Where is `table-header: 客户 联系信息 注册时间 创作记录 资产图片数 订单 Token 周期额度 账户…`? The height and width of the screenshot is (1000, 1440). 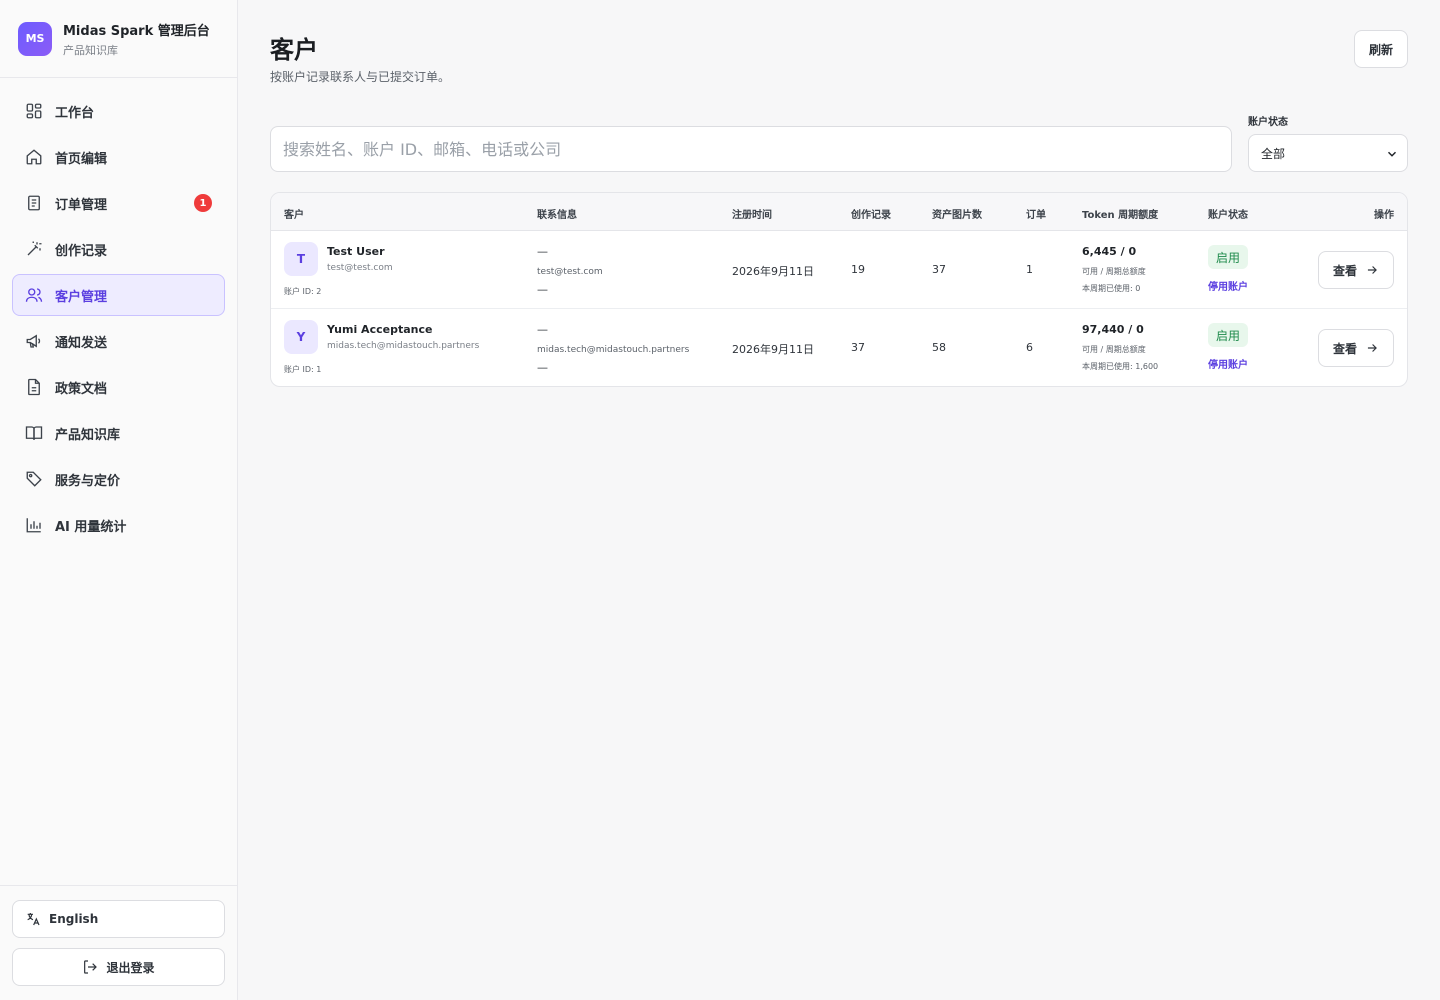 table-header: 客户 联系信息 注册时间 创作记录 资产图片数 订单 Token 周期额度 账户… is located at coordinates (839, 212).